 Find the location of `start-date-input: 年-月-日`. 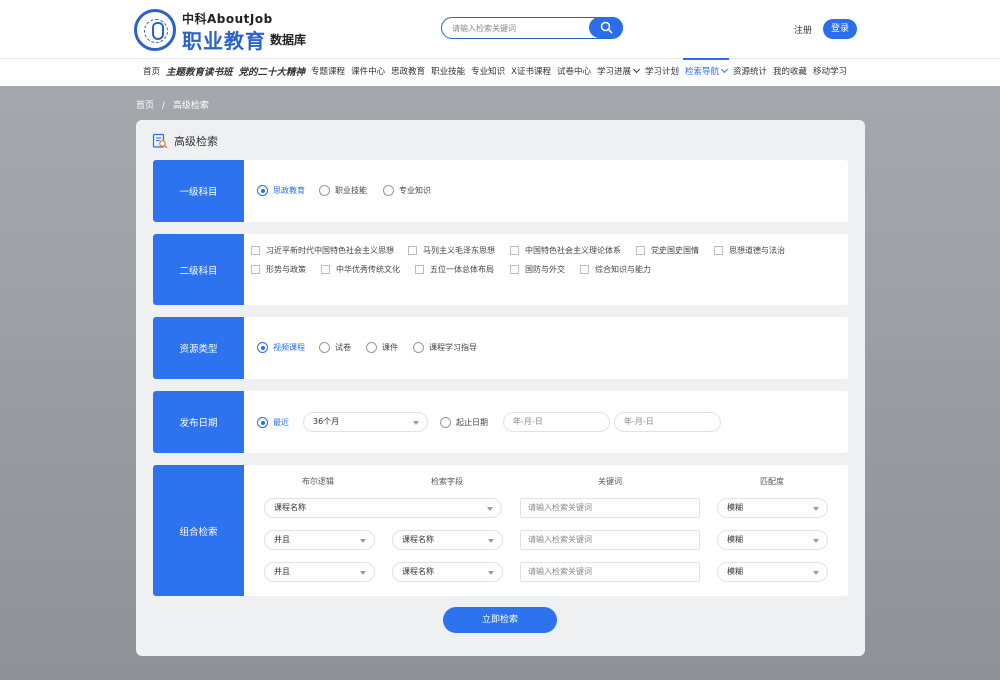

start-date-input: 年-月-日 is located at coordinates (556, 422).